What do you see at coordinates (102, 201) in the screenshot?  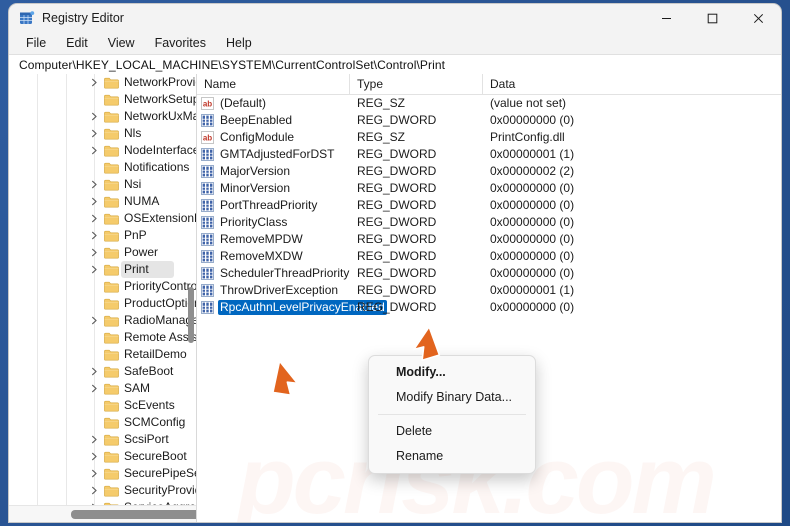 I see `tree-node-numa: NUMA` at bounding box center [102, 201].